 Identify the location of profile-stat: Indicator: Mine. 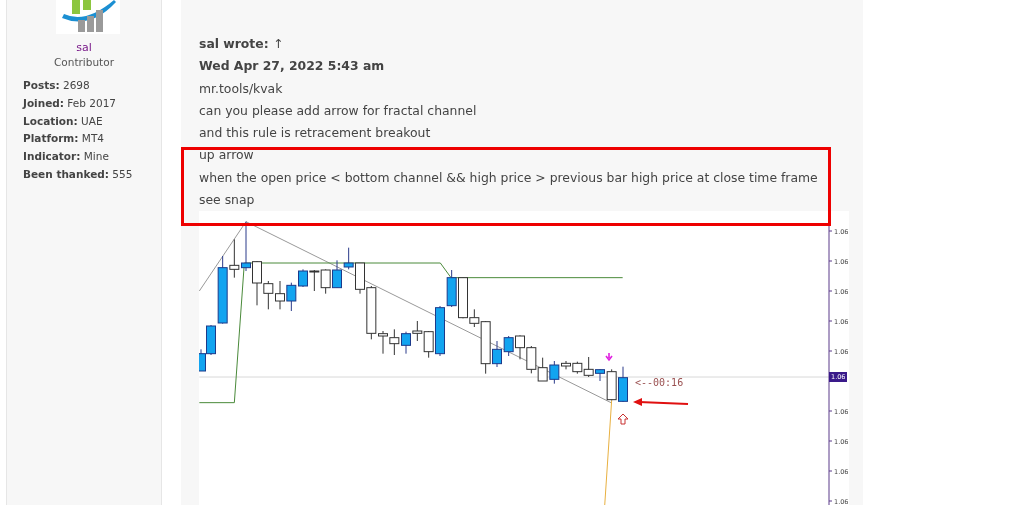
(66, 156).